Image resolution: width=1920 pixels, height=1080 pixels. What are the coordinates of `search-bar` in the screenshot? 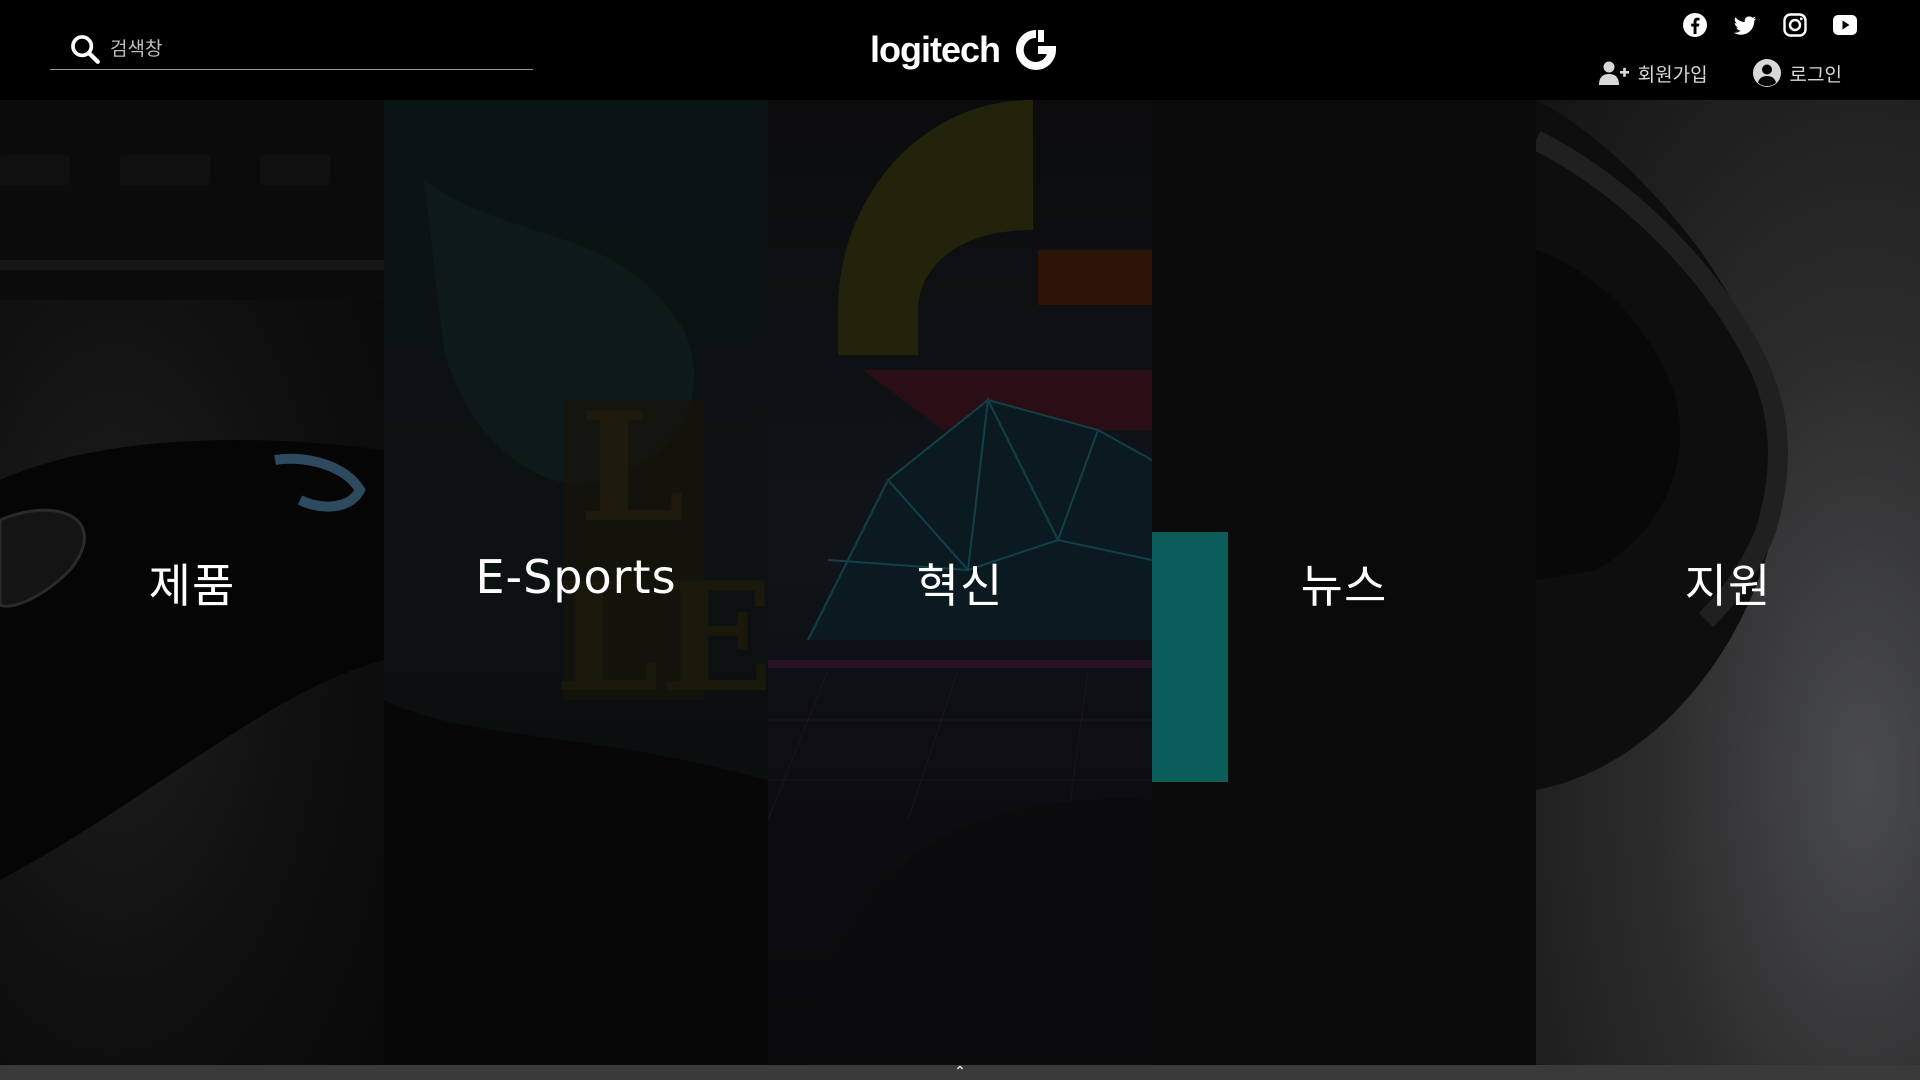 It's located at (291, 49).